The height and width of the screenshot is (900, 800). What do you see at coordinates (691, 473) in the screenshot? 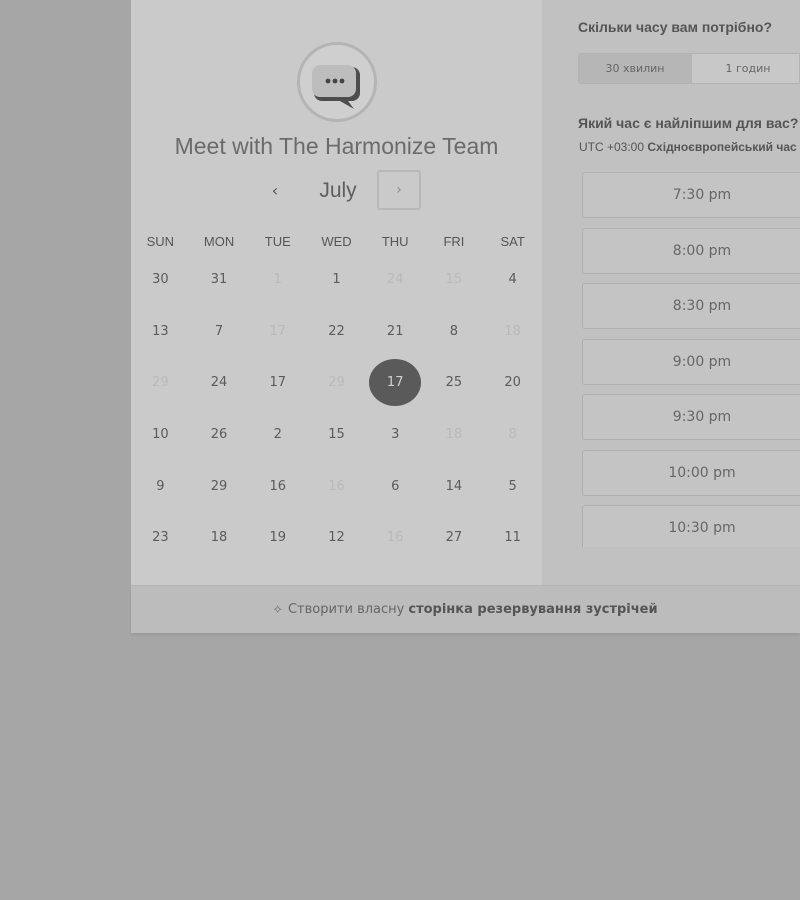
I see `time-slot-button: 10:00 pm` at bounding box center [691, 473].